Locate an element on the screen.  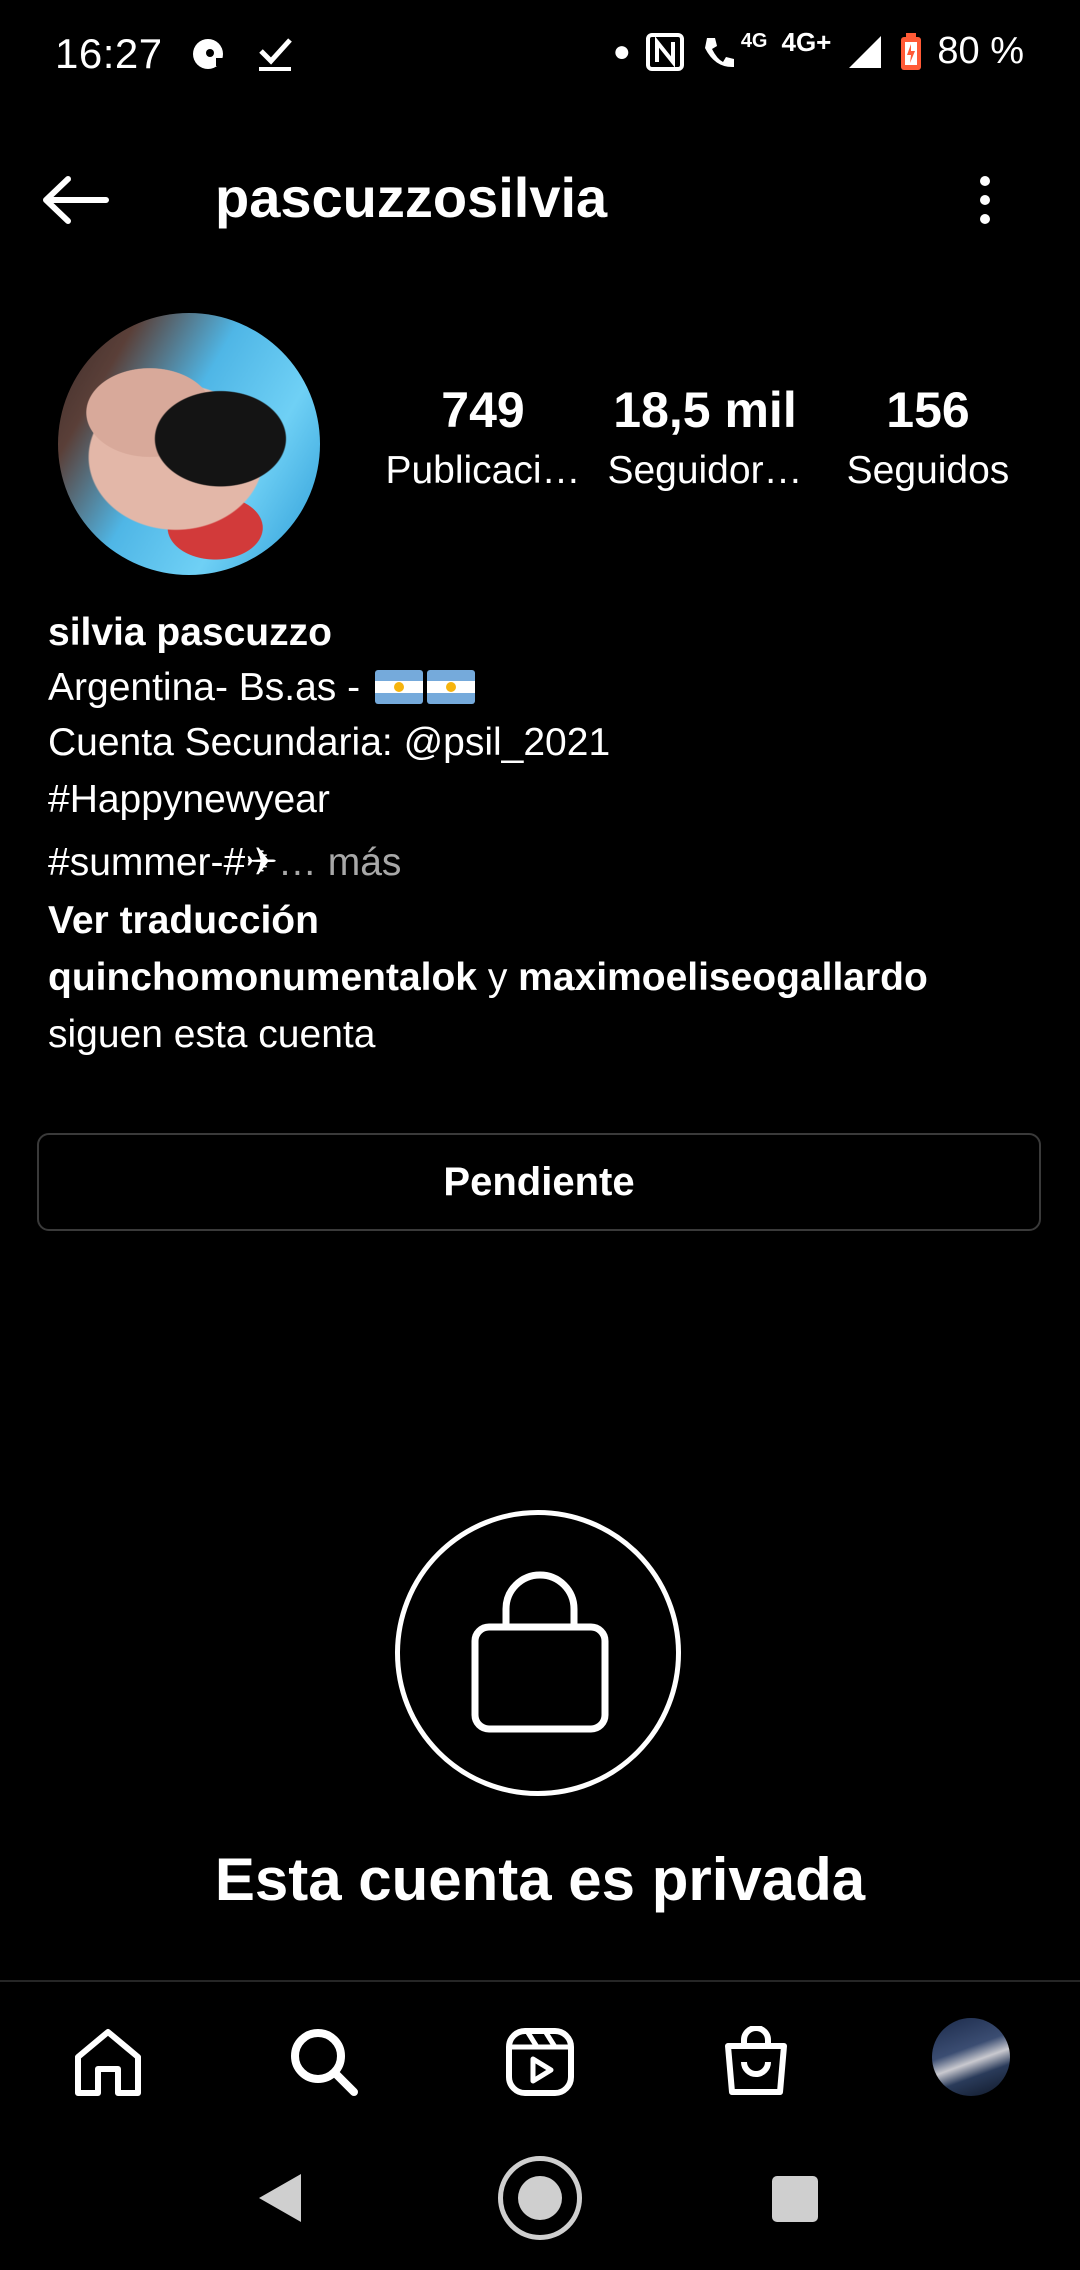
more-options-button is located at coordinates (985, 200).